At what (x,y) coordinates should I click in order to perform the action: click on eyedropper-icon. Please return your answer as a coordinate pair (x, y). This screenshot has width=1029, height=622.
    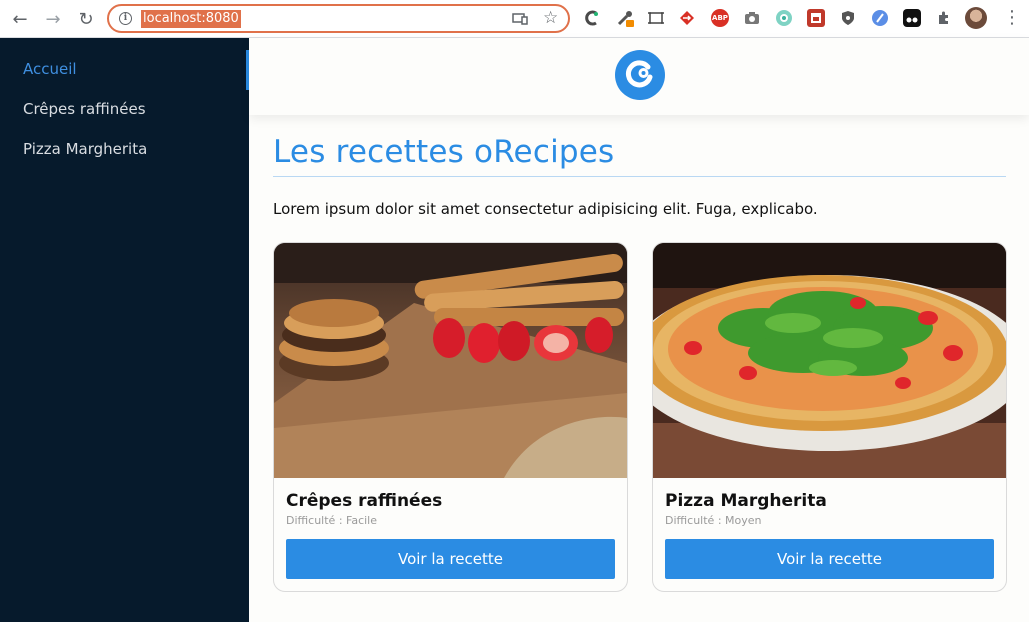
    Looking at the image, I should click on (625, 18).